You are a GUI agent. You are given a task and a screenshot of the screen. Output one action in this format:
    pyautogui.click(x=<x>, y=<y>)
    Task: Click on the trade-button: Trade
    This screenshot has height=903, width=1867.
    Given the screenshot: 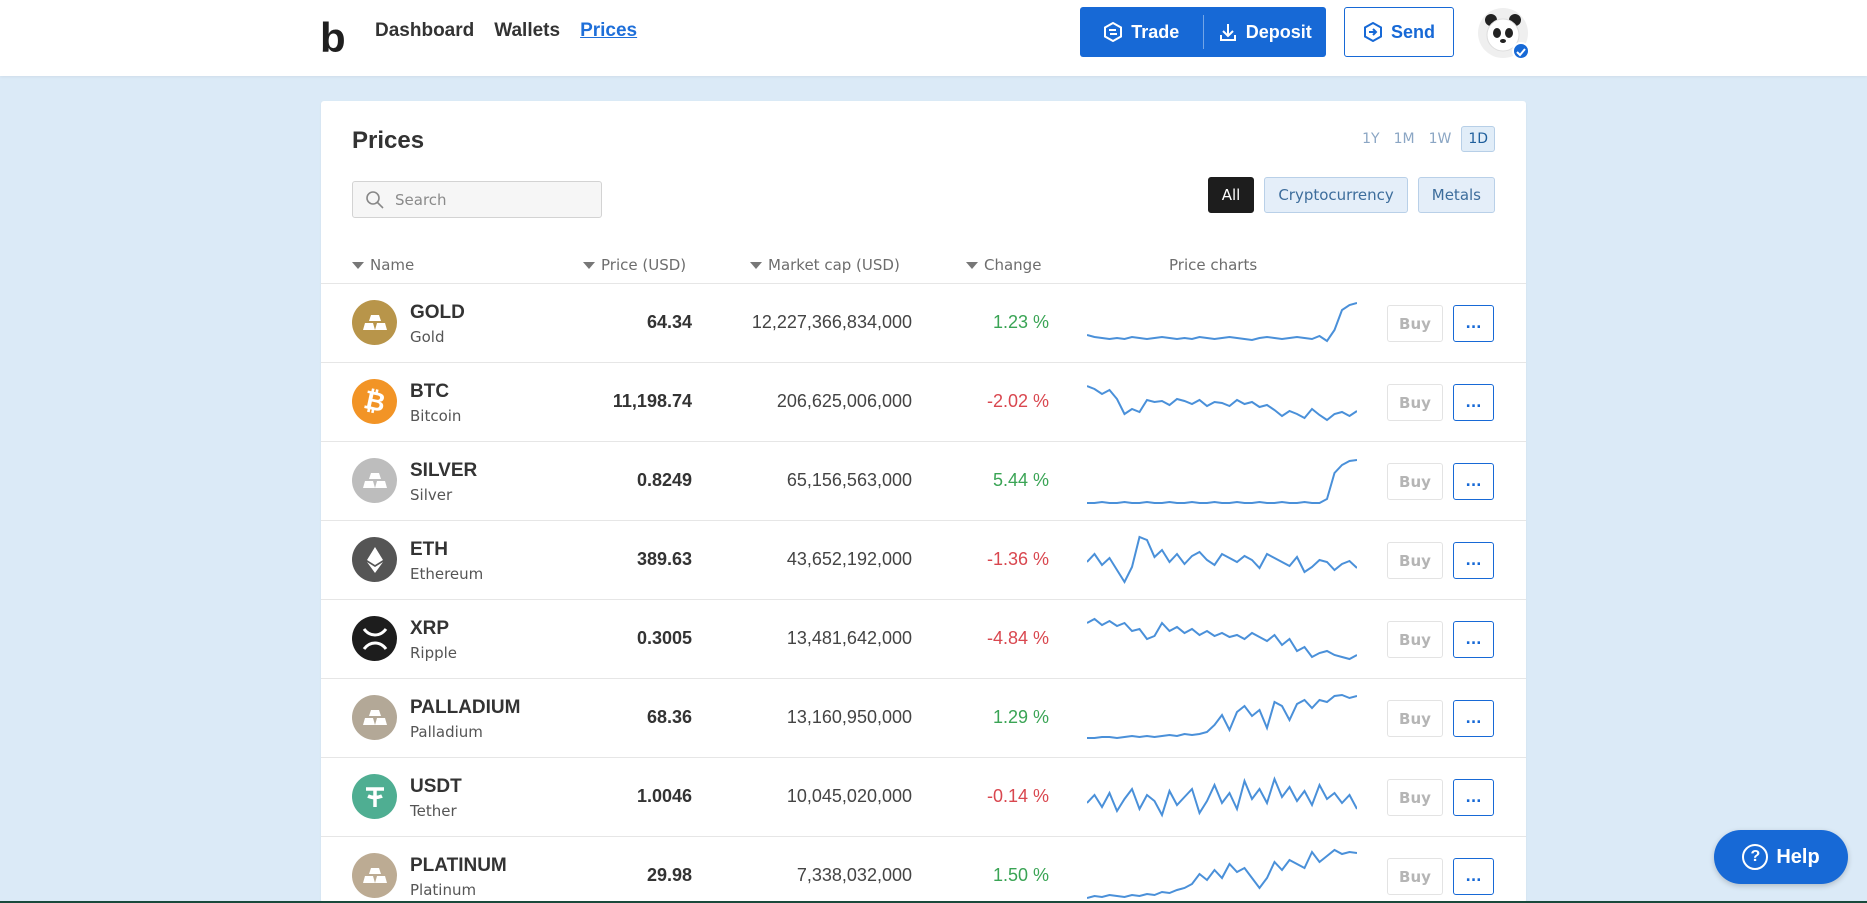 What is the action you would take?
    pyautogui.click(x=1141, y=32)
    